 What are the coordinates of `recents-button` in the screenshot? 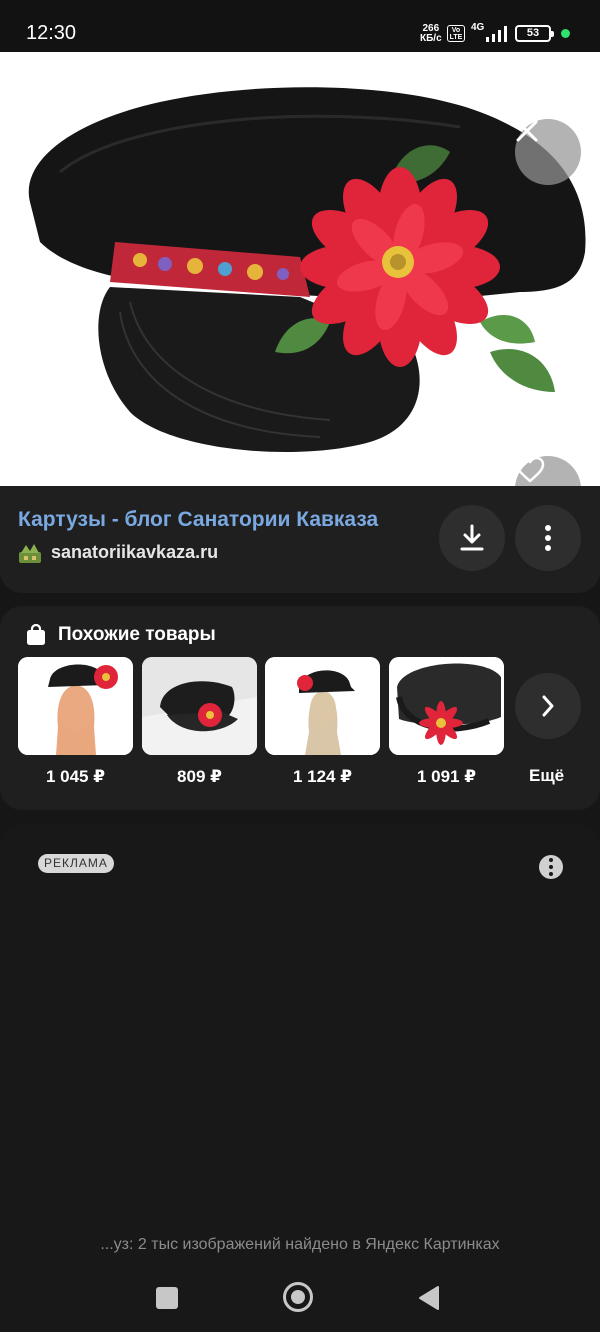 It's located at (167, 1298).